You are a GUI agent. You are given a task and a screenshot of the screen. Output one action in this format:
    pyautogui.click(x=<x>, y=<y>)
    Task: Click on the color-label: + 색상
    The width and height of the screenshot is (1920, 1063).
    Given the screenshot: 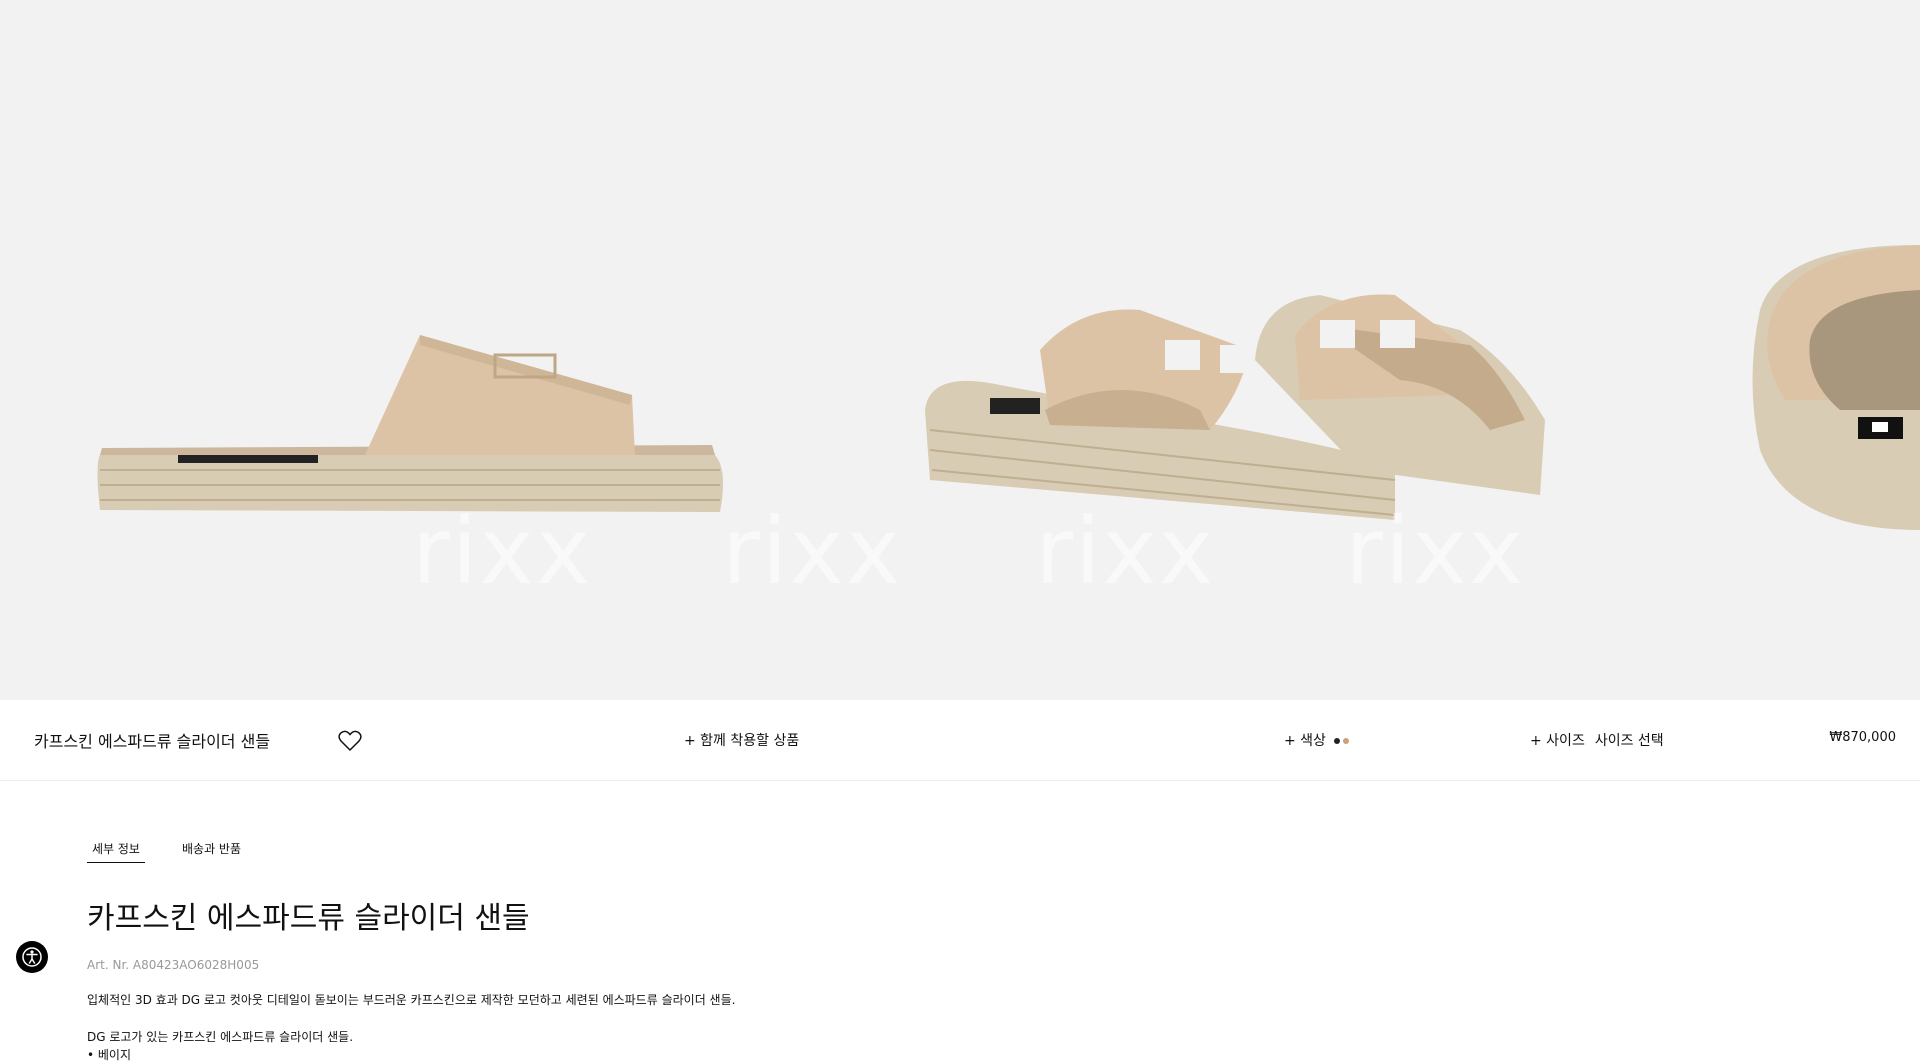 What is the action you would take?
    pyautogui.click(x=1305, y=741)
    